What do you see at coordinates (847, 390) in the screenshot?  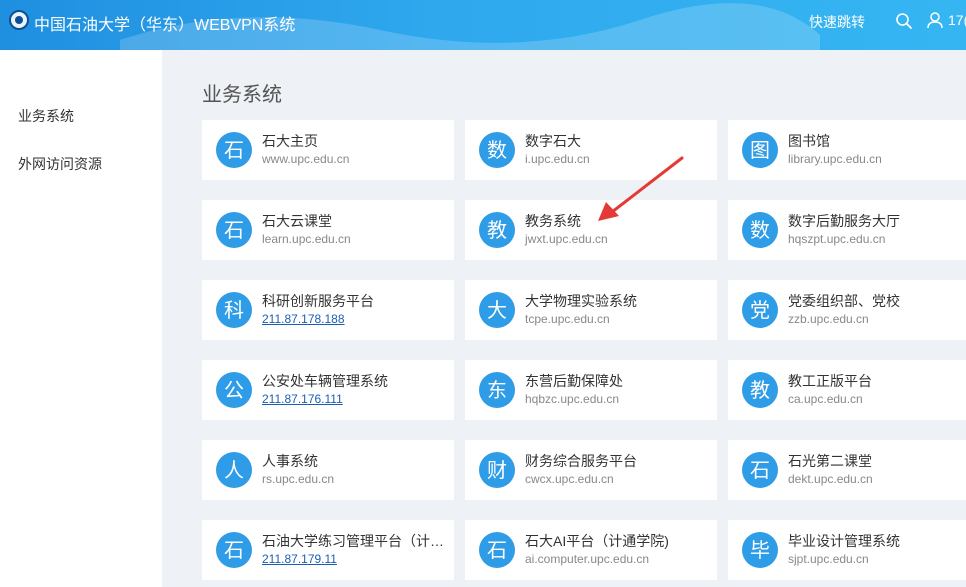 I see `system-card: 教 教工正版平台 ca.upc.edu.cn` at bounding box center [847, 390].